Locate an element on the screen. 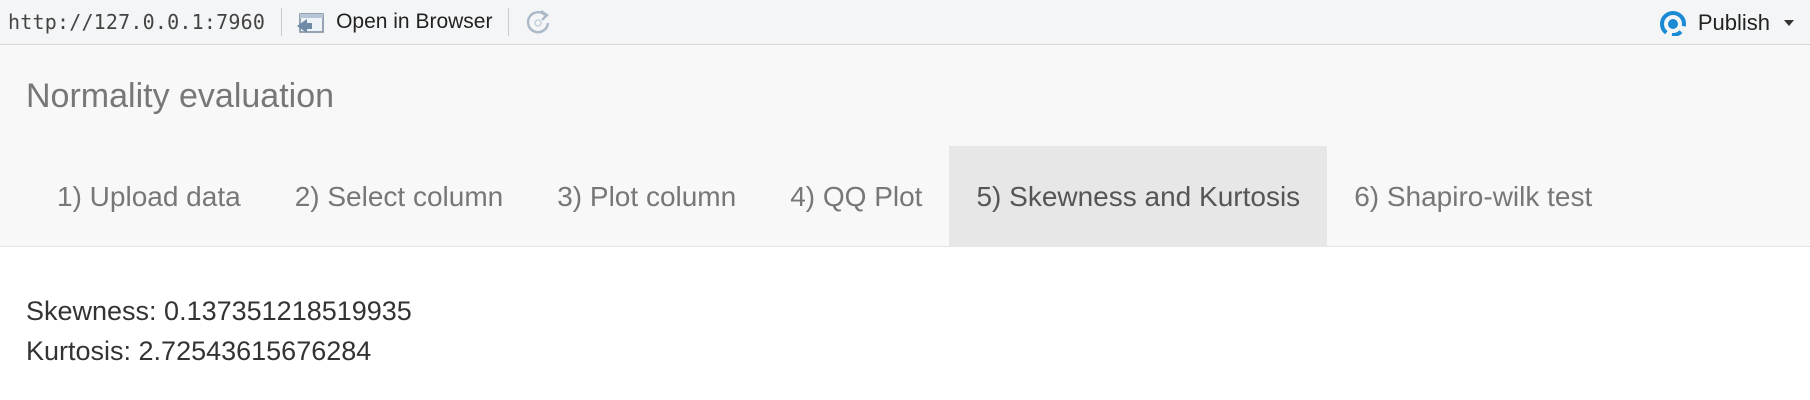  tab-qq-plot: 4) QQ Plot is located at coordinates (856, 196).